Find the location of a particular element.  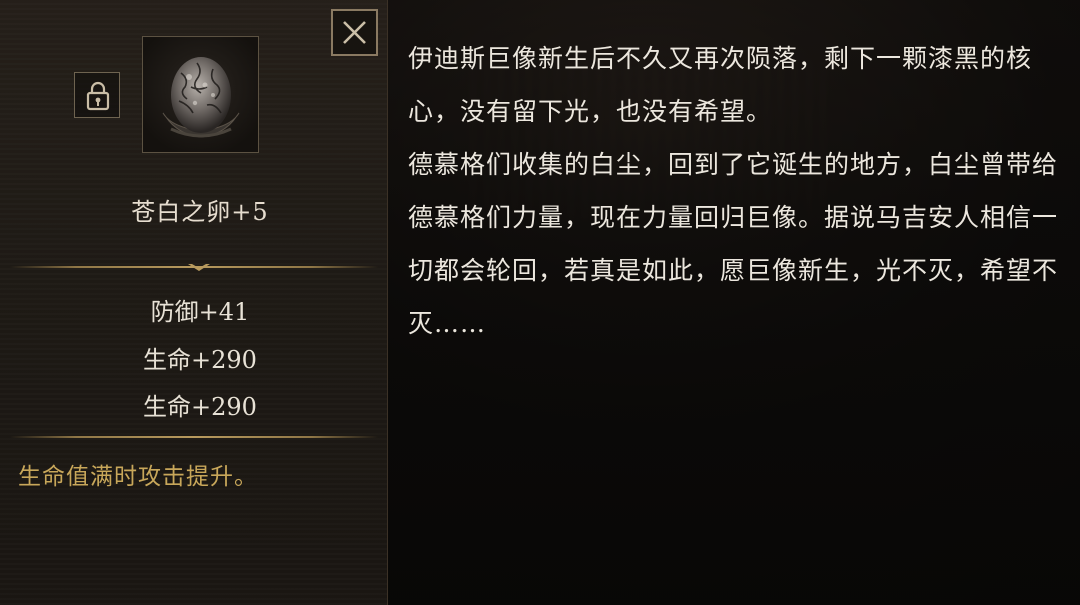

lore-paragraph: 伊迪斯巨像新生后不久又再次陨落，剩下一颗漆黑的核心，没有留下光，也没有希望。 is located at coordinates (720, 85).